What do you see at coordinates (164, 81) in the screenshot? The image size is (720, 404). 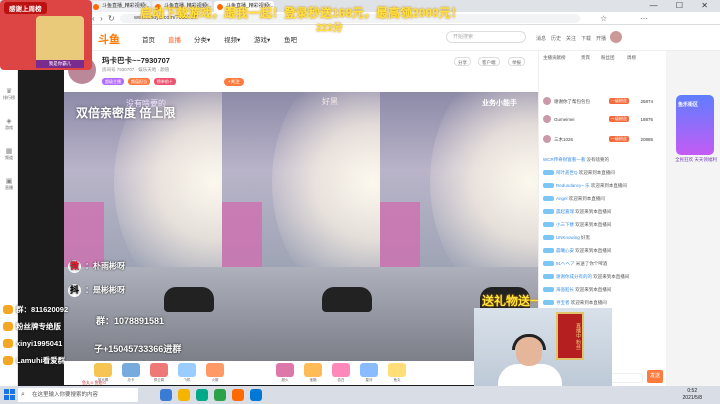 I see `room-badge: 榜单前十` at bounding box center [164, 81].